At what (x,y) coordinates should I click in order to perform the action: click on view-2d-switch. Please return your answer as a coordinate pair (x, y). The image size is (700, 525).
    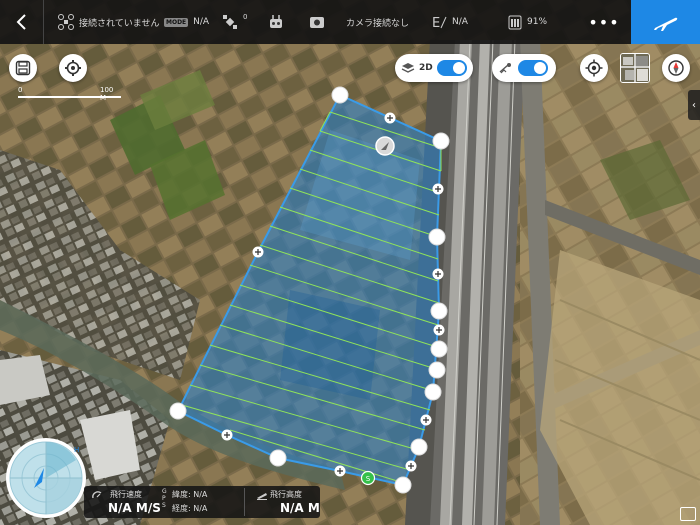
    Looking at the image, I should click on (451, 68).